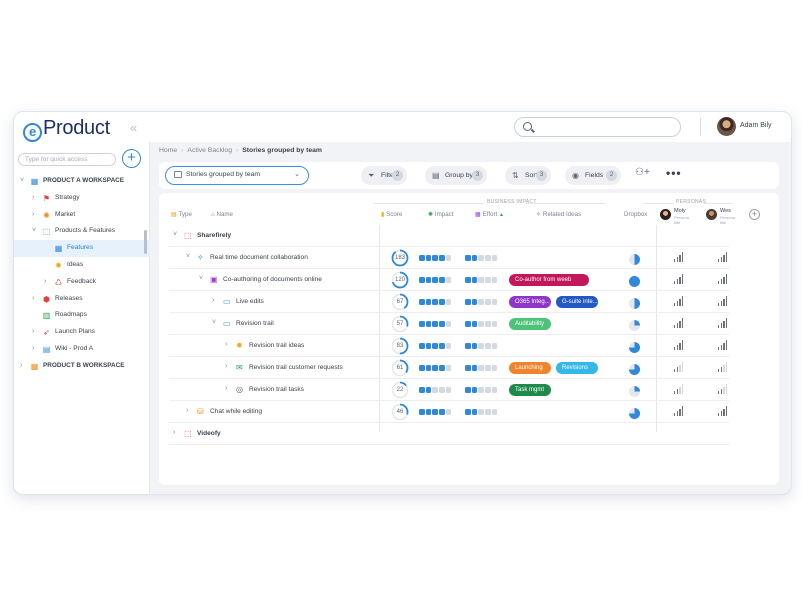  I want to click on sort-button: ⇅ Sort 3, so click(528, 175).